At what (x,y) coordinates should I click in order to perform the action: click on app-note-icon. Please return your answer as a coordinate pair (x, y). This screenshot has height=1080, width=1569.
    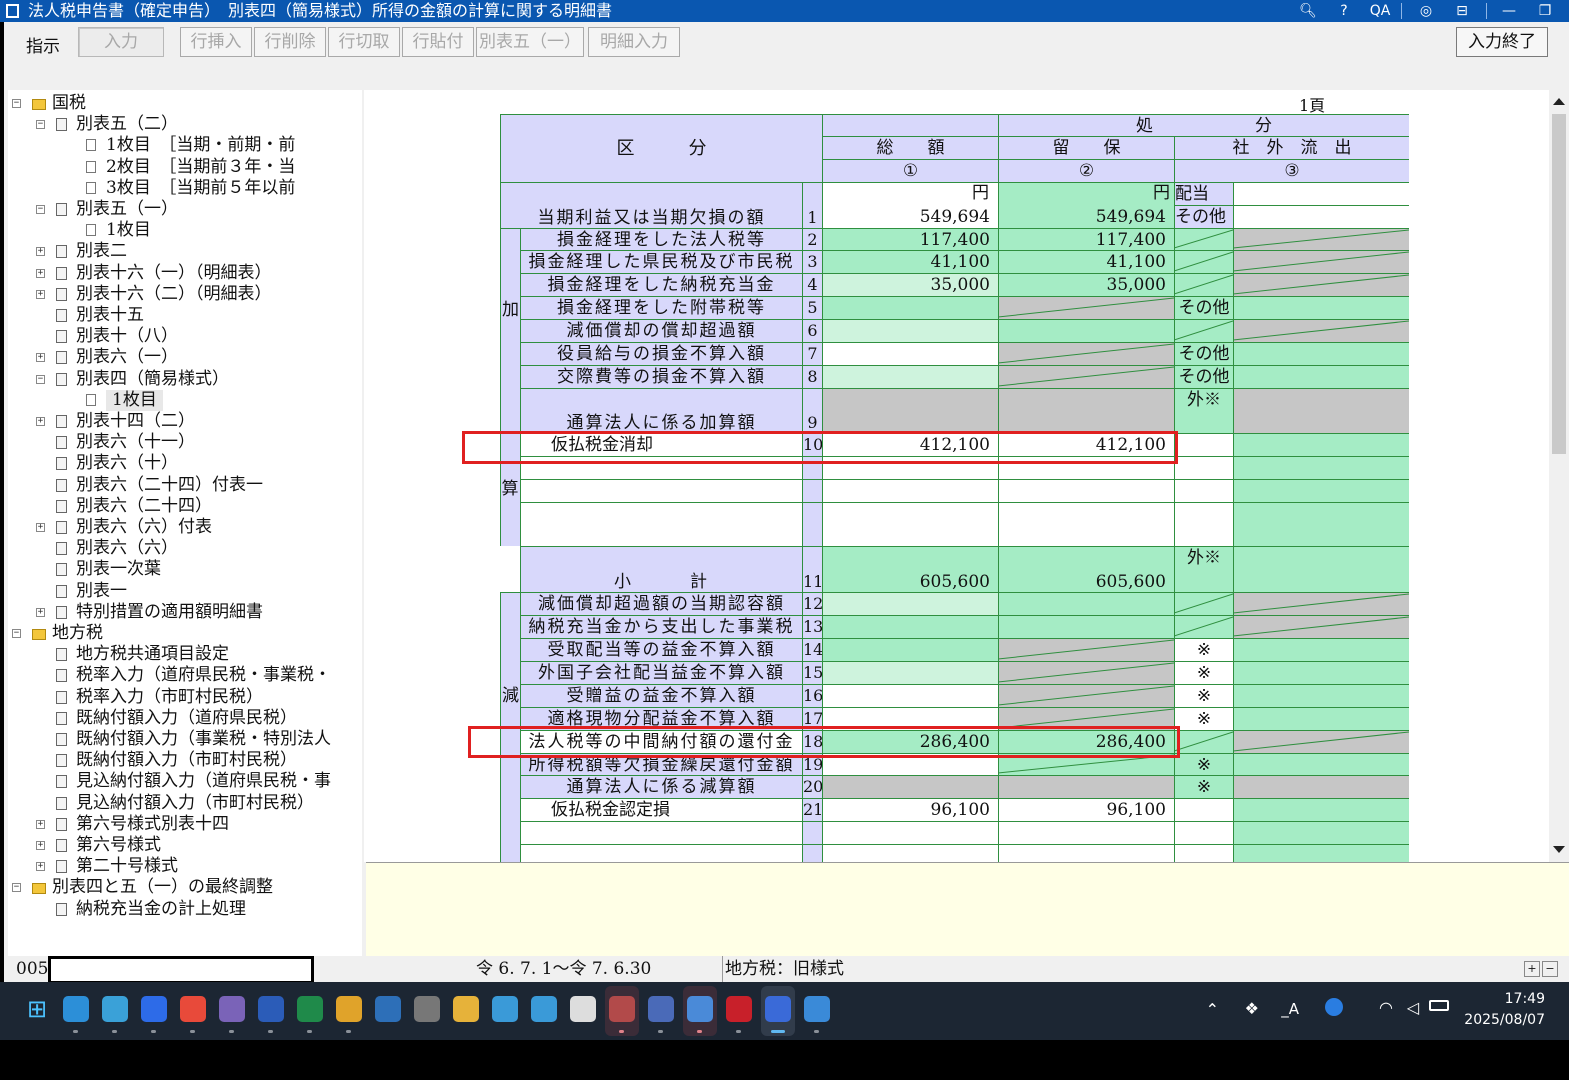
    Looking at the image, I should click on (778, 1009).